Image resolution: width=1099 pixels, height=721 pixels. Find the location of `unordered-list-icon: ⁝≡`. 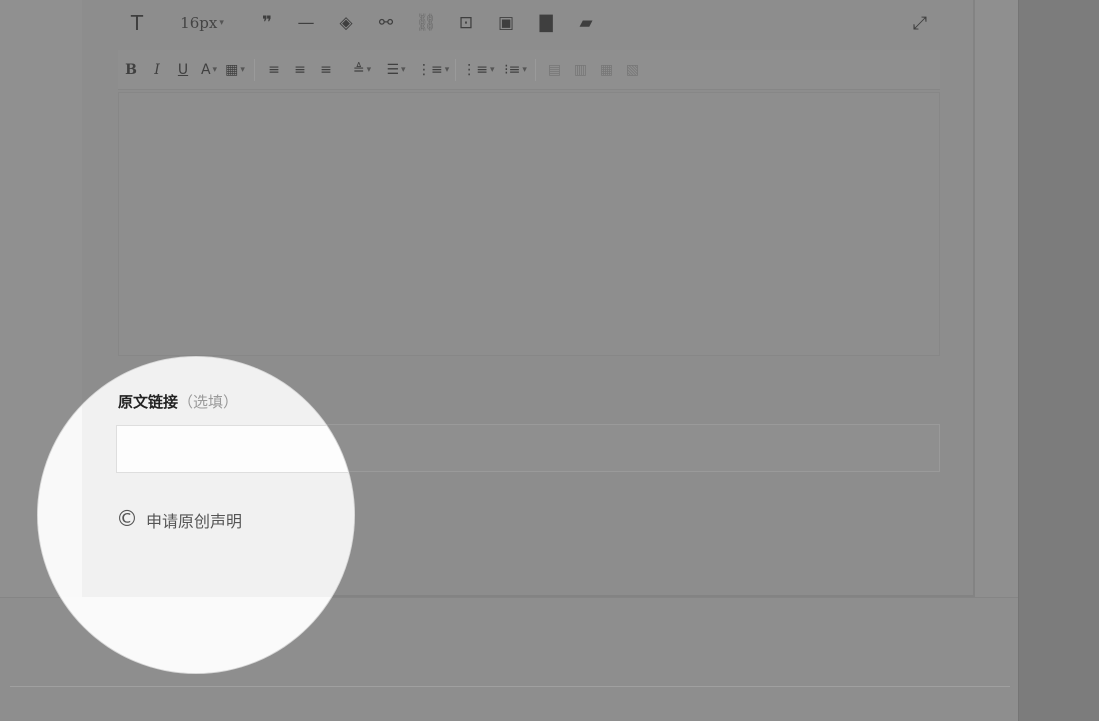

unordered-list-icon: ⁝≡ is located at coordinates (512, 69).